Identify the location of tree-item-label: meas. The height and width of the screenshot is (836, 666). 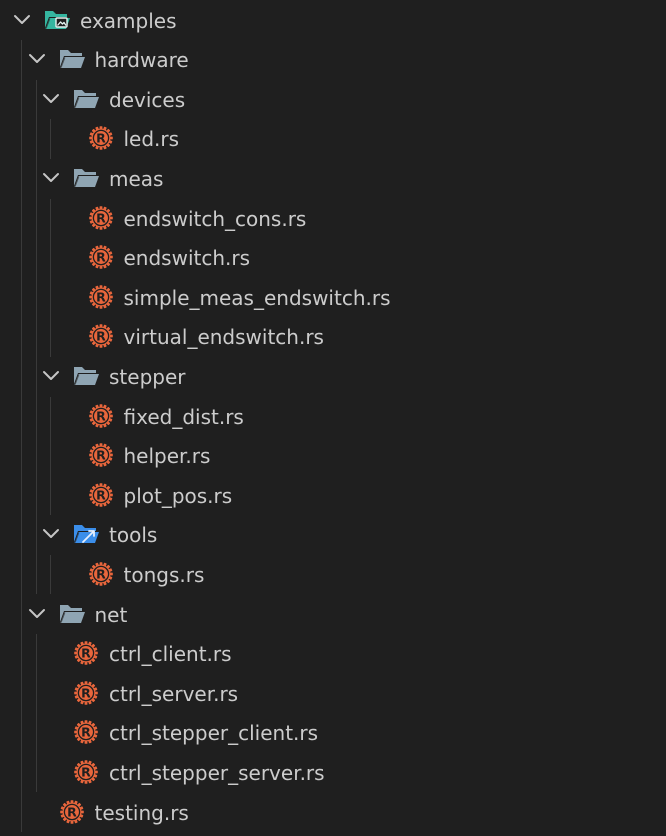
(136, 178).